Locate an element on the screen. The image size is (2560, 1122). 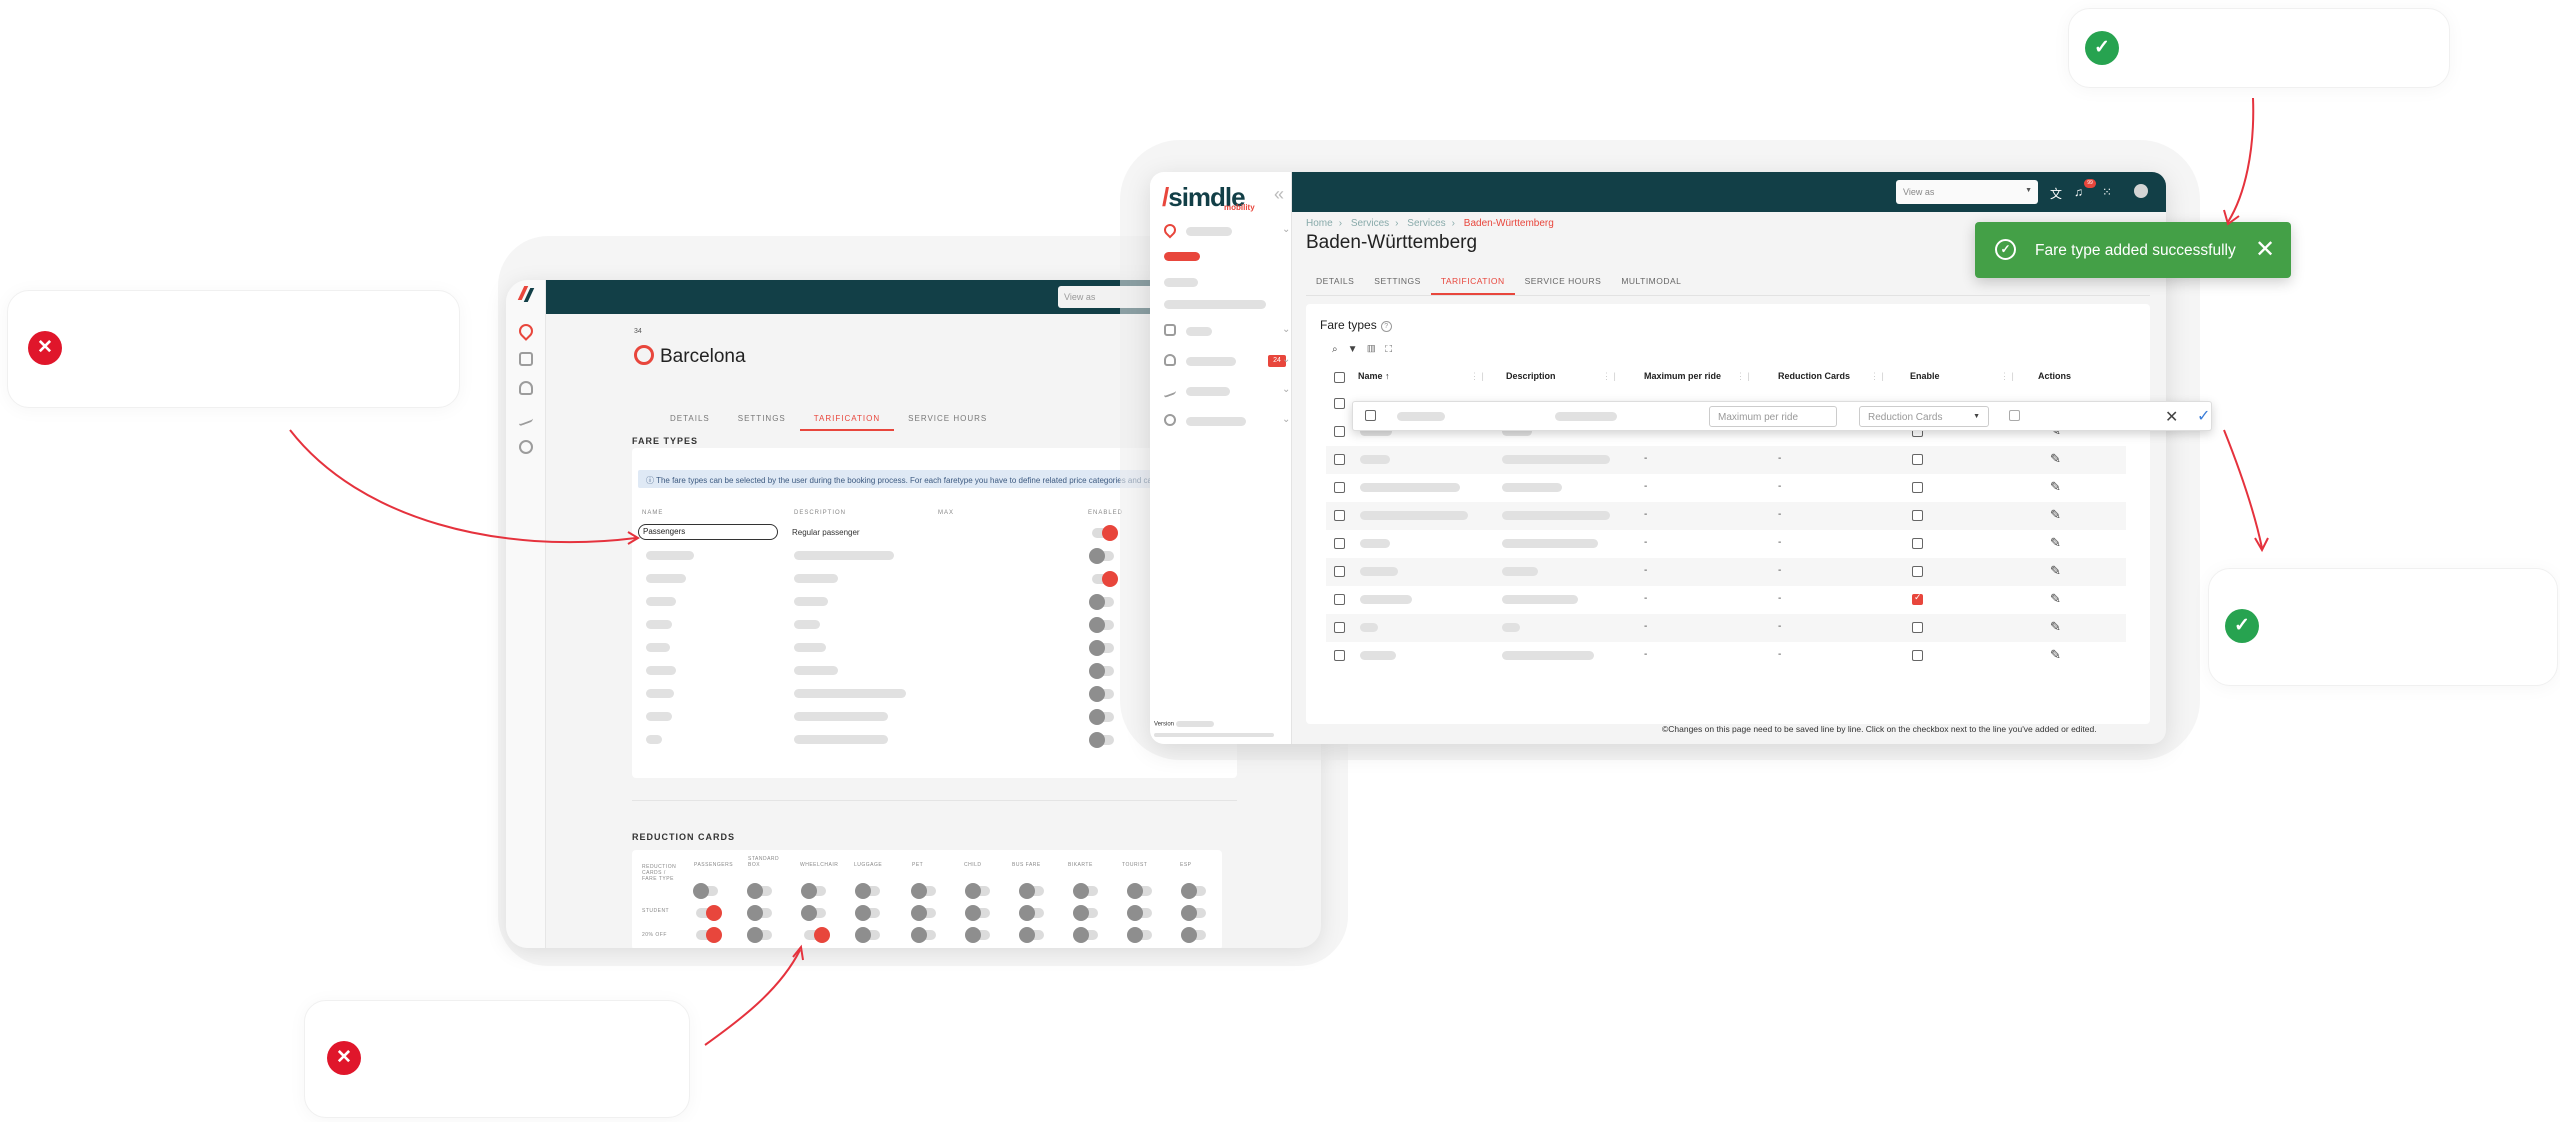
reduction-cards-select: Reduction Cards ▼ is located at coordinates (1924, 416).